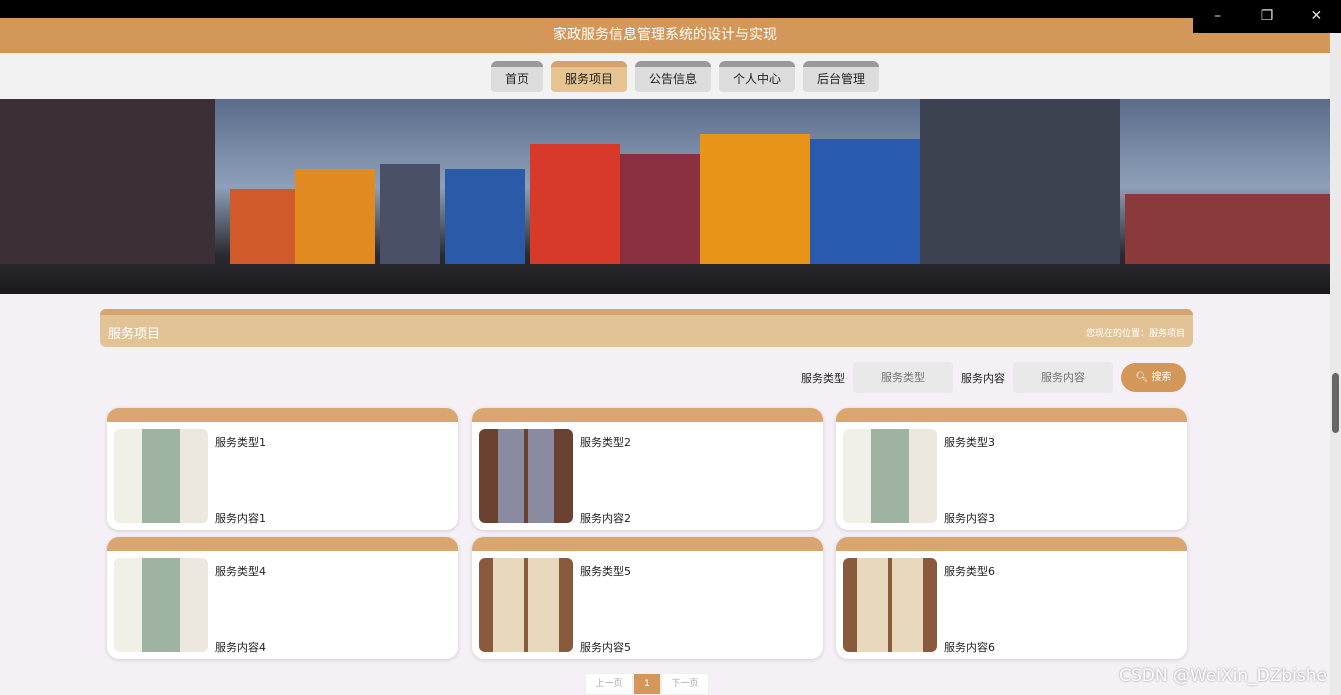  I want to click on service-type: 服务类型4, so click(240, 571).